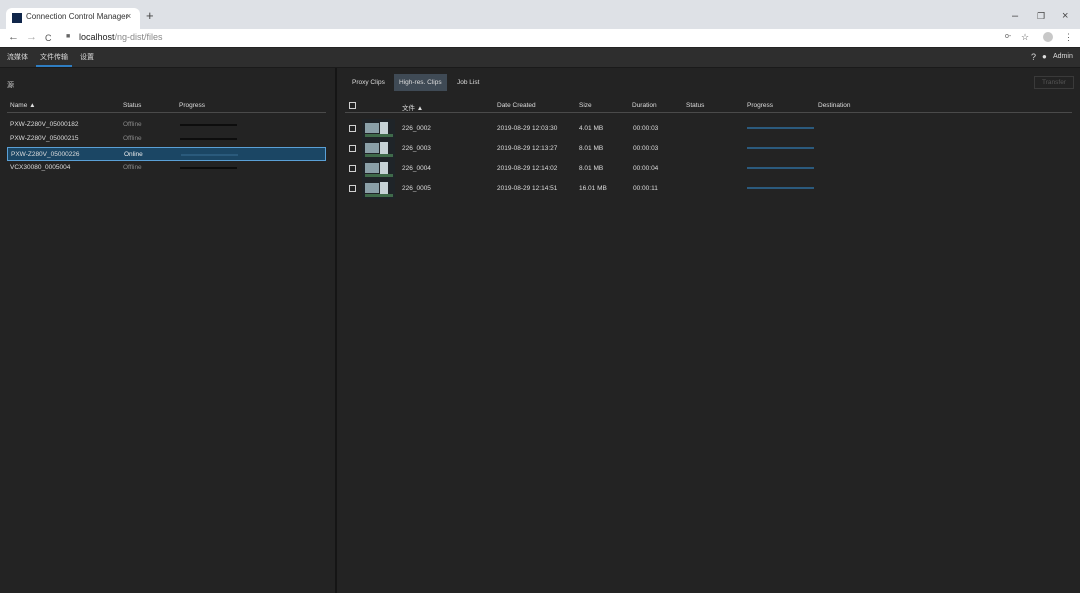 This screenshot has width=1080, height=593. What do you see at coordinates (45, 154) in the screenshot?
I see `device-name: PXW-Z280V_05000226` at bounding box center [45, 154].